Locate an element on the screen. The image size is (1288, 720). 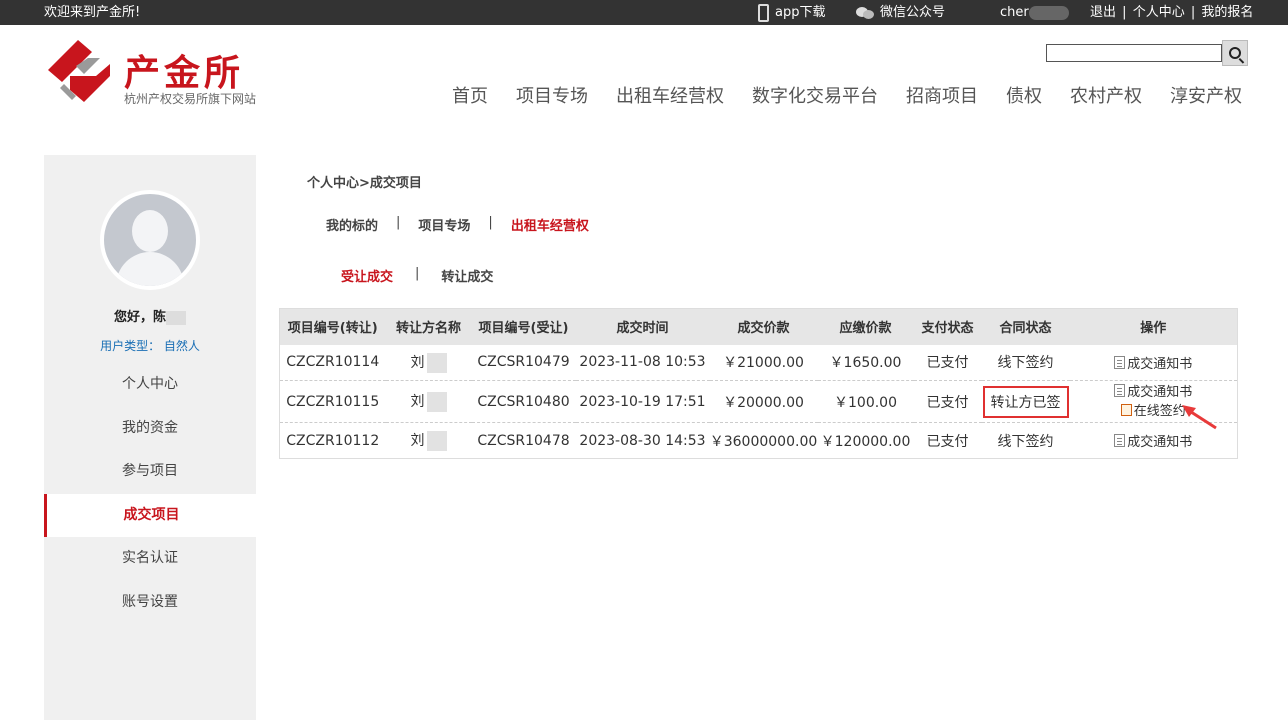
app-download-link: app下载 is located at coordinates (791, 12).